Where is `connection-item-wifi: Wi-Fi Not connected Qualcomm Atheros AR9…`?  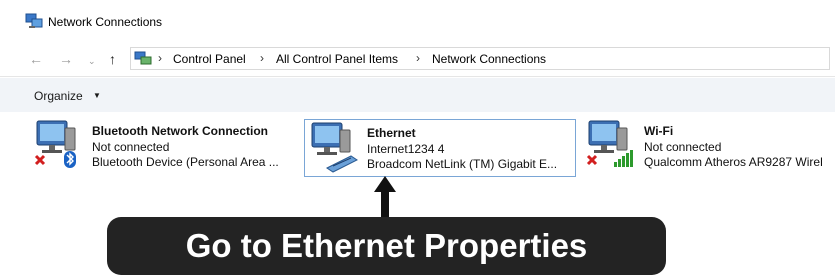 connection-item-wifi: Wi-Fi Not connected Qualcomm Atheros AR9… is located at coordinates (709, 148).